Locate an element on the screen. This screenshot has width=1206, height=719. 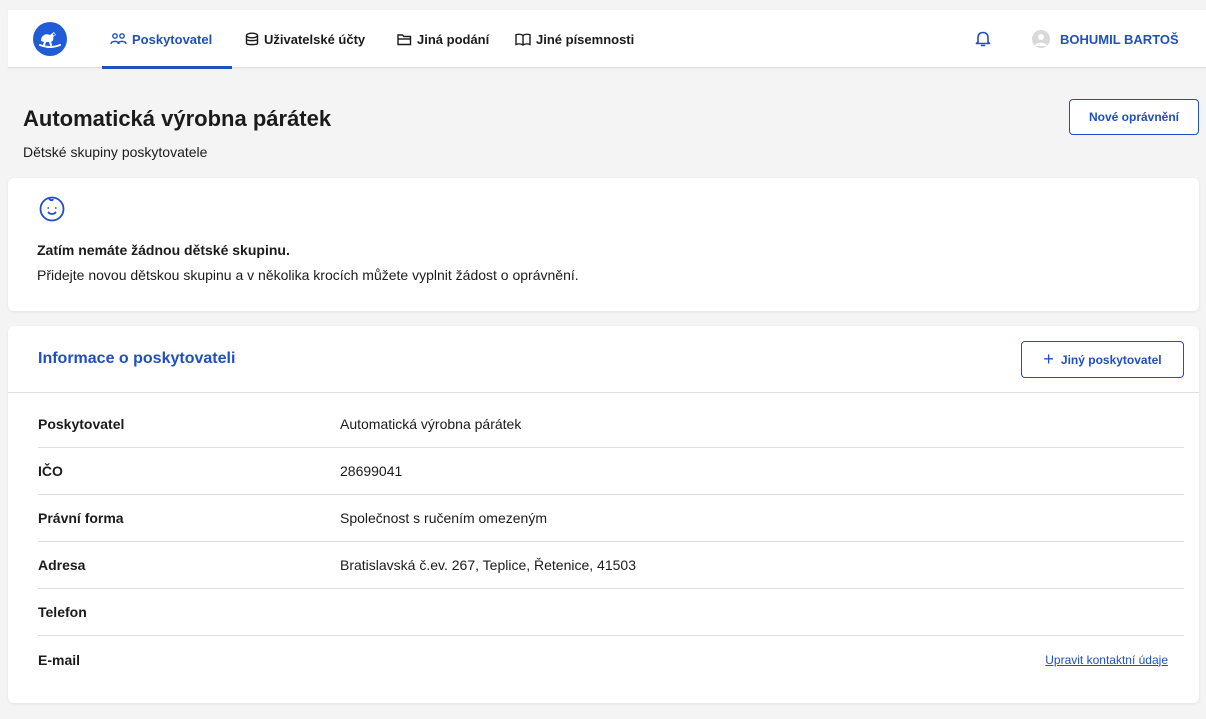
nav-item-label: Poskytovatel is located at coordinates (172, 39).